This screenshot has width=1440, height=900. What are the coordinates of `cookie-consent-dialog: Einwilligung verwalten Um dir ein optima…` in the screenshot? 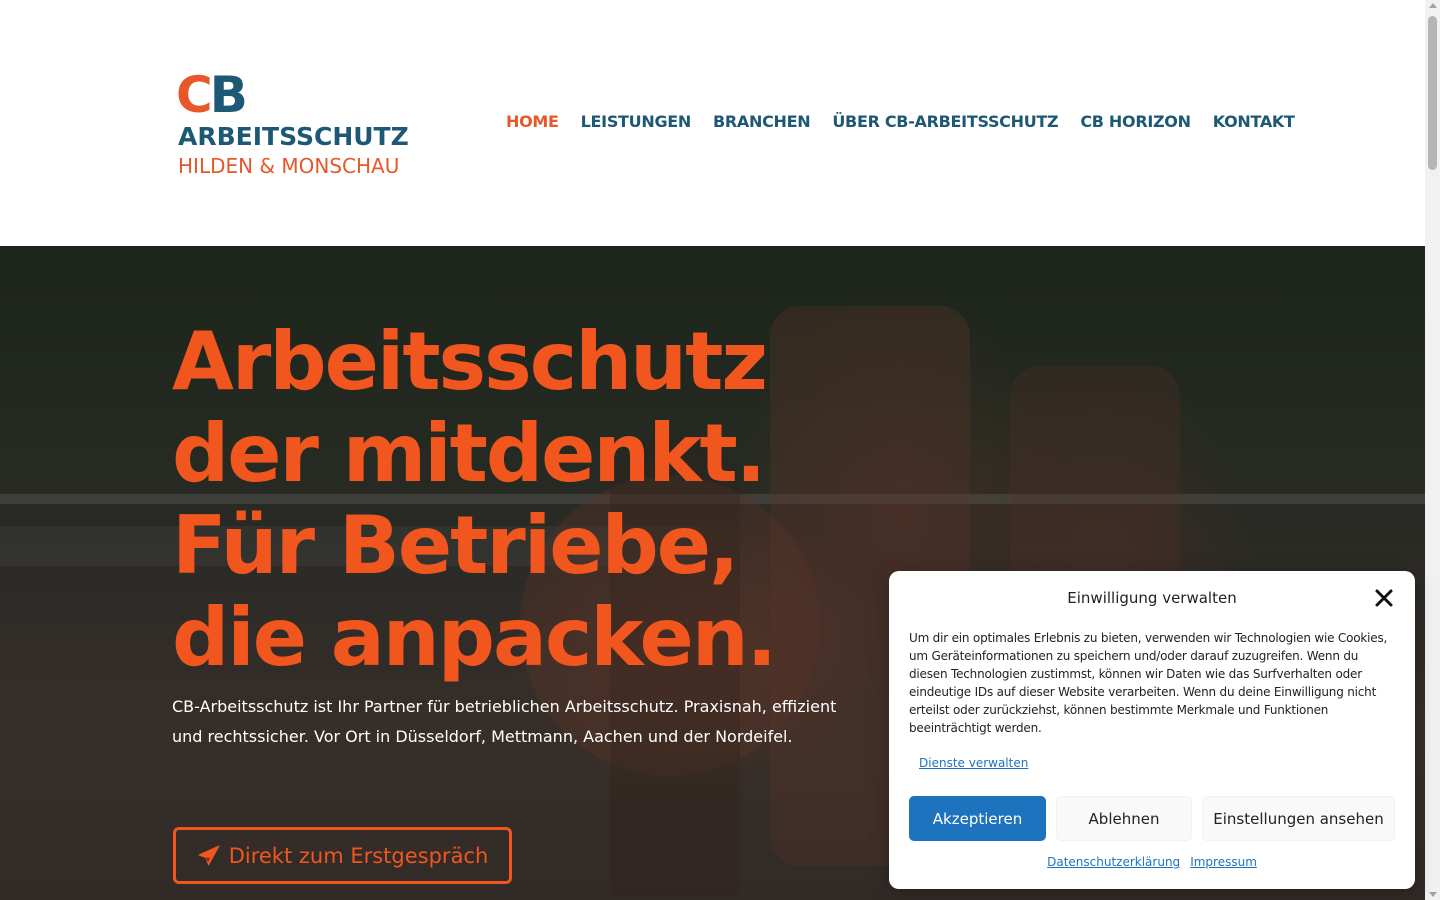 It's located at (1152, 730).